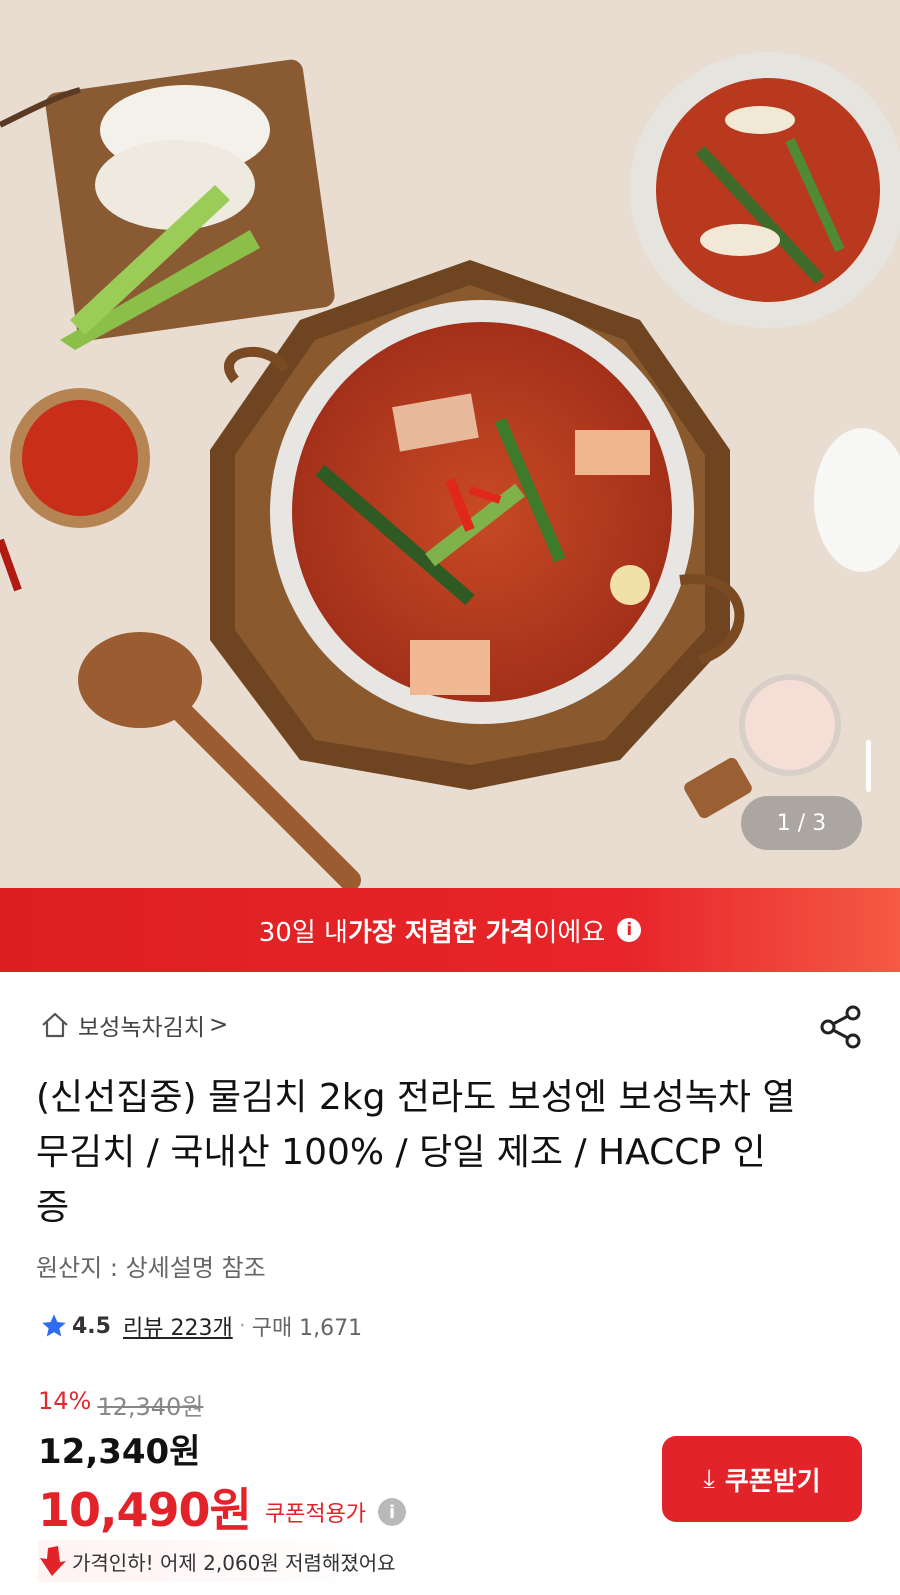 The image size is (900, 1595). Describe the element at coordinates (119, 1452) in the screenshot. I see `sale-price: 12,340원` at that location.